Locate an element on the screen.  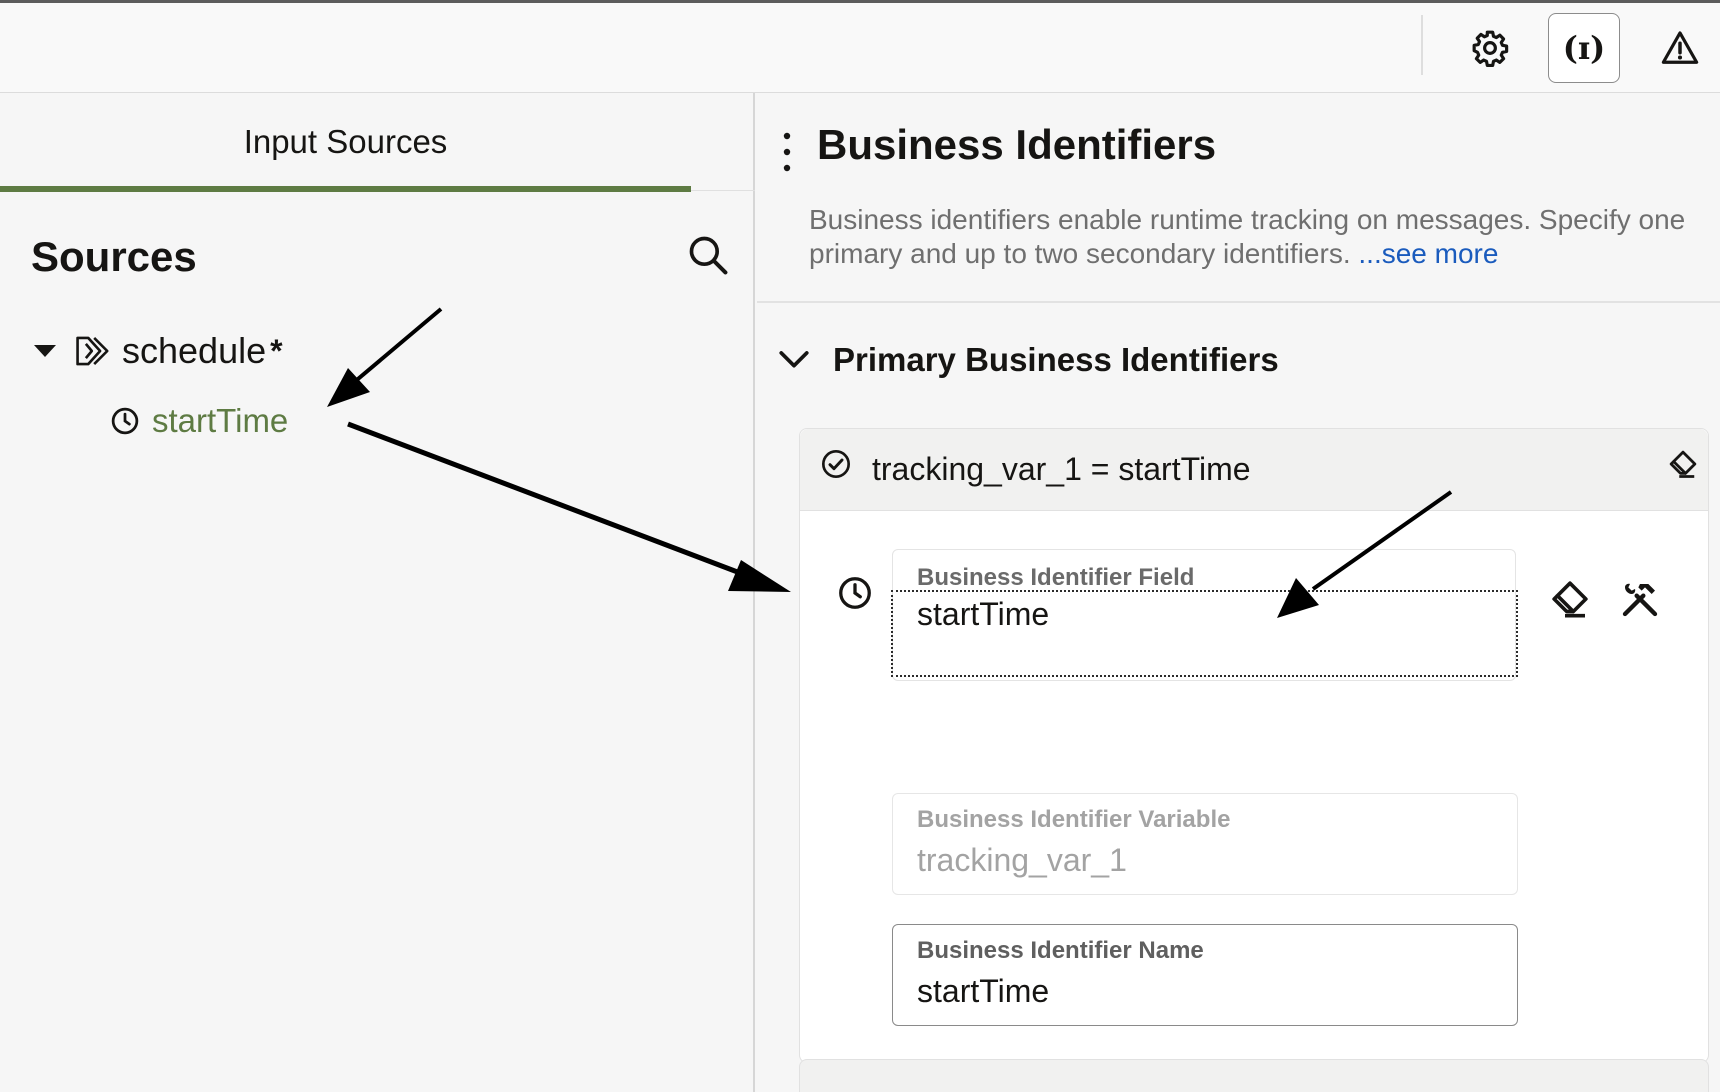
warnings-button is located at coordinates (1680, 48).